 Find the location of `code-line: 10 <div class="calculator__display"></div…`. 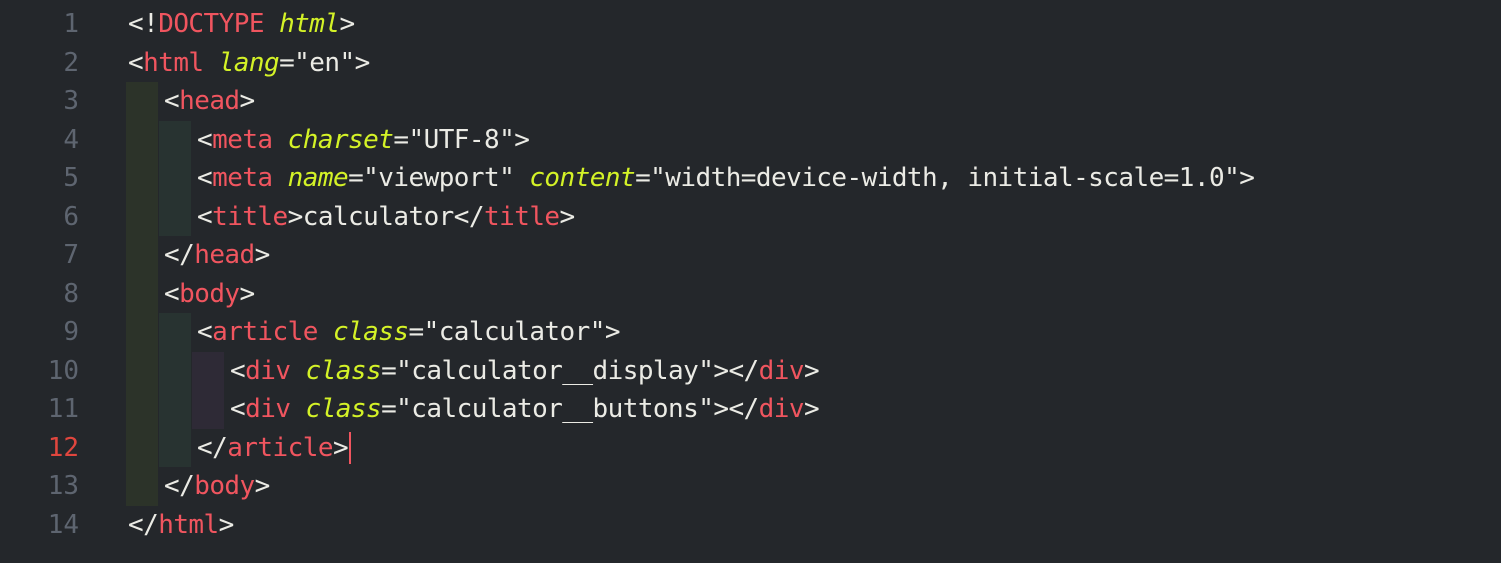

code-line: 10 <div class="calculator__display"></div… is located at coordinates (750, 371).